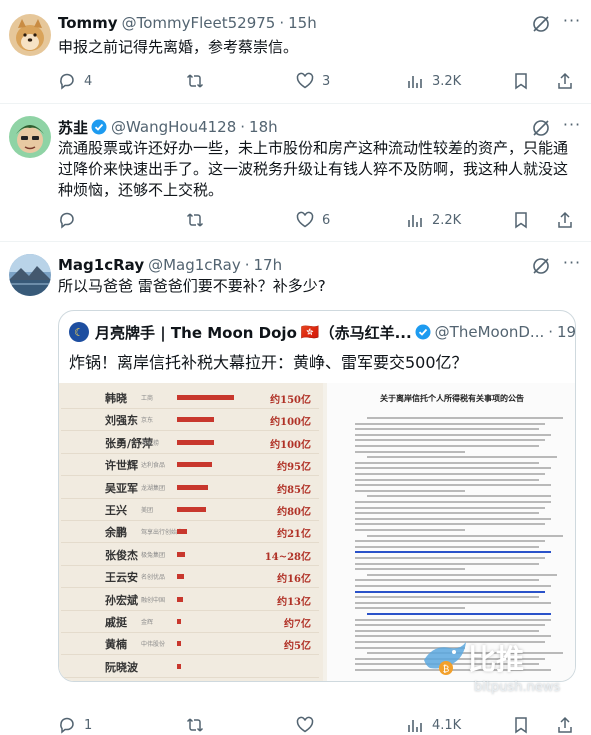 The height and width of the screenshot is (735, 591). I want to click on reply-button, so click(71, 220).